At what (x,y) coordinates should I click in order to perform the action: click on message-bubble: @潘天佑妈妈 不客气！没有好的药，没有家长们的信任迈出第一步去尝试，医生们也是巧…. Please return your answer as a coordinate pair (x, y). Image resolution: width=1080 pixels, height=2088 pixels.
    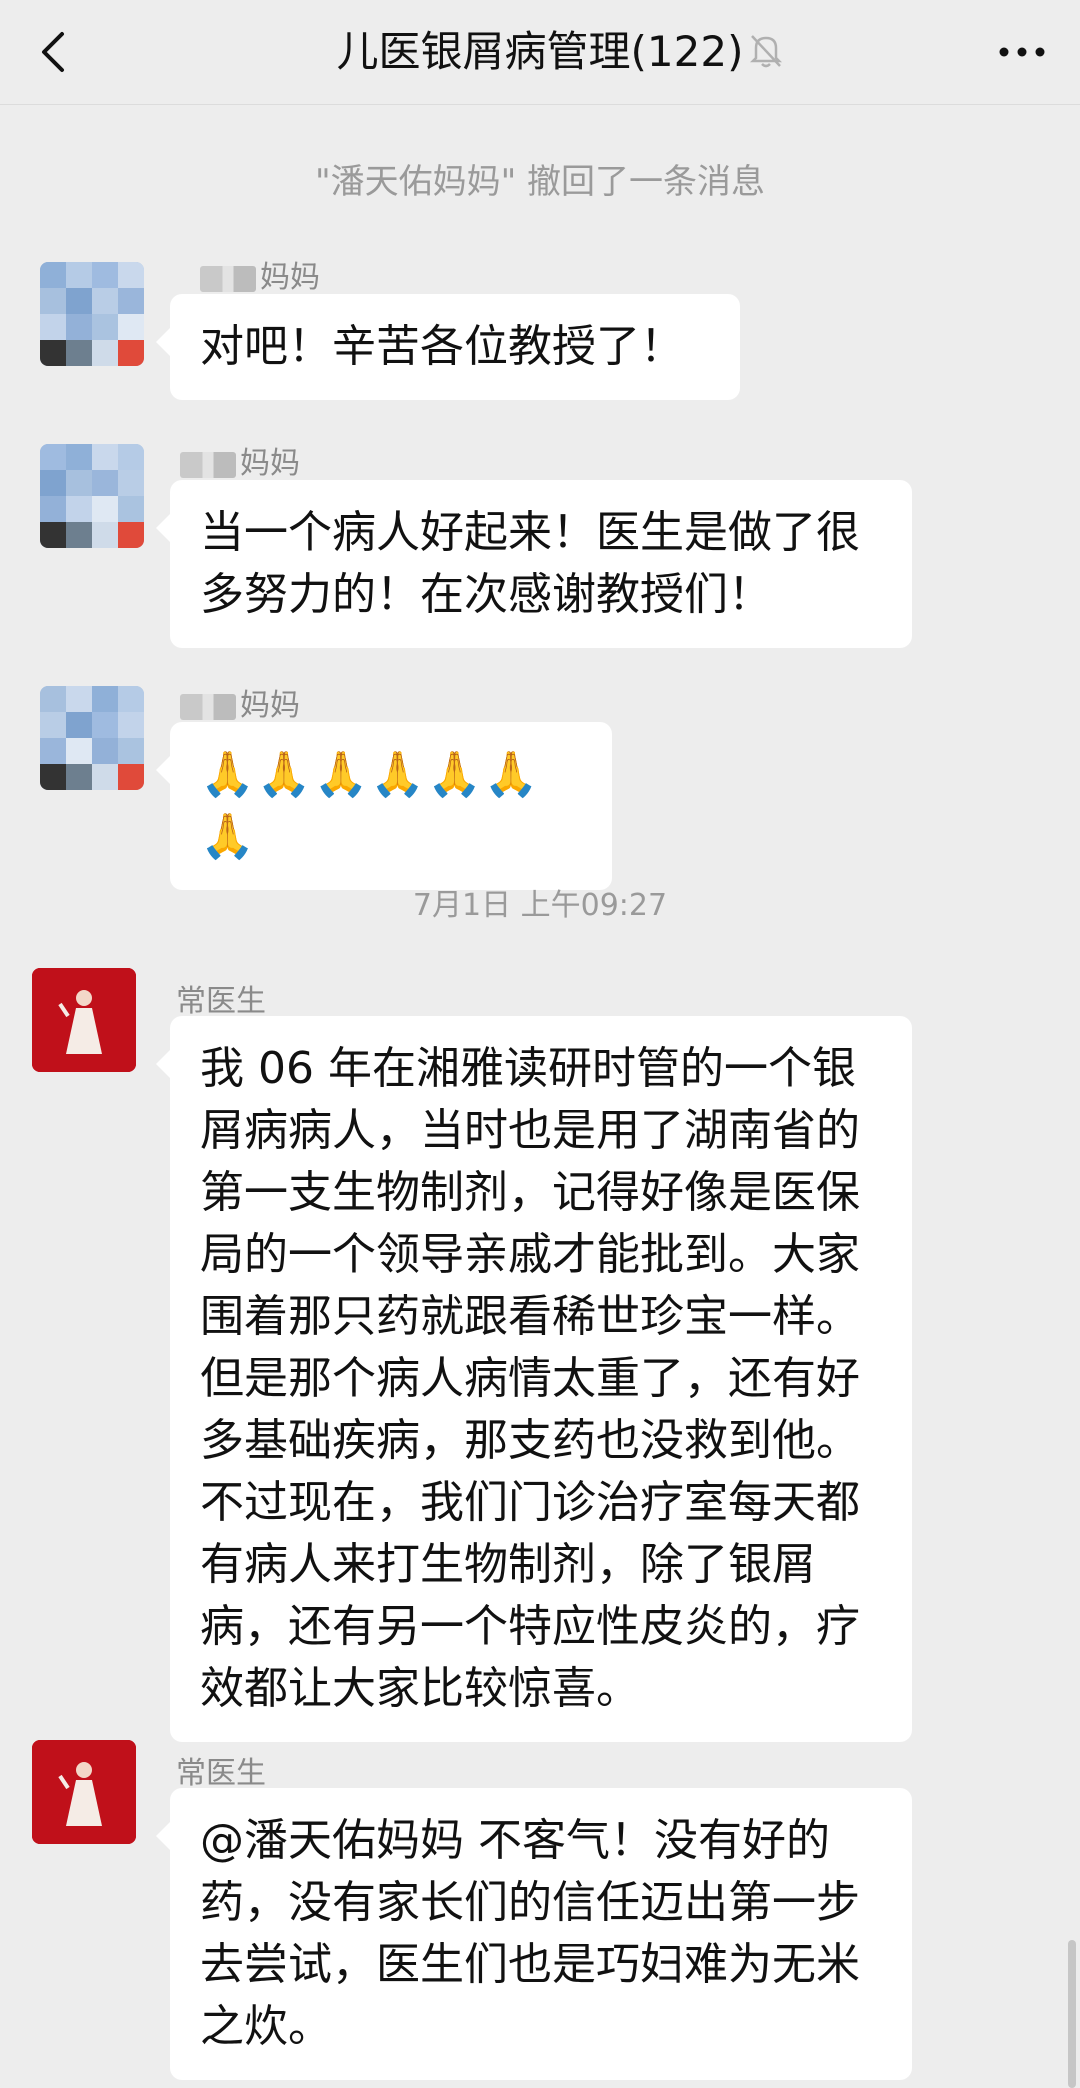
    Looking at the image, I should click on (534, 1934).